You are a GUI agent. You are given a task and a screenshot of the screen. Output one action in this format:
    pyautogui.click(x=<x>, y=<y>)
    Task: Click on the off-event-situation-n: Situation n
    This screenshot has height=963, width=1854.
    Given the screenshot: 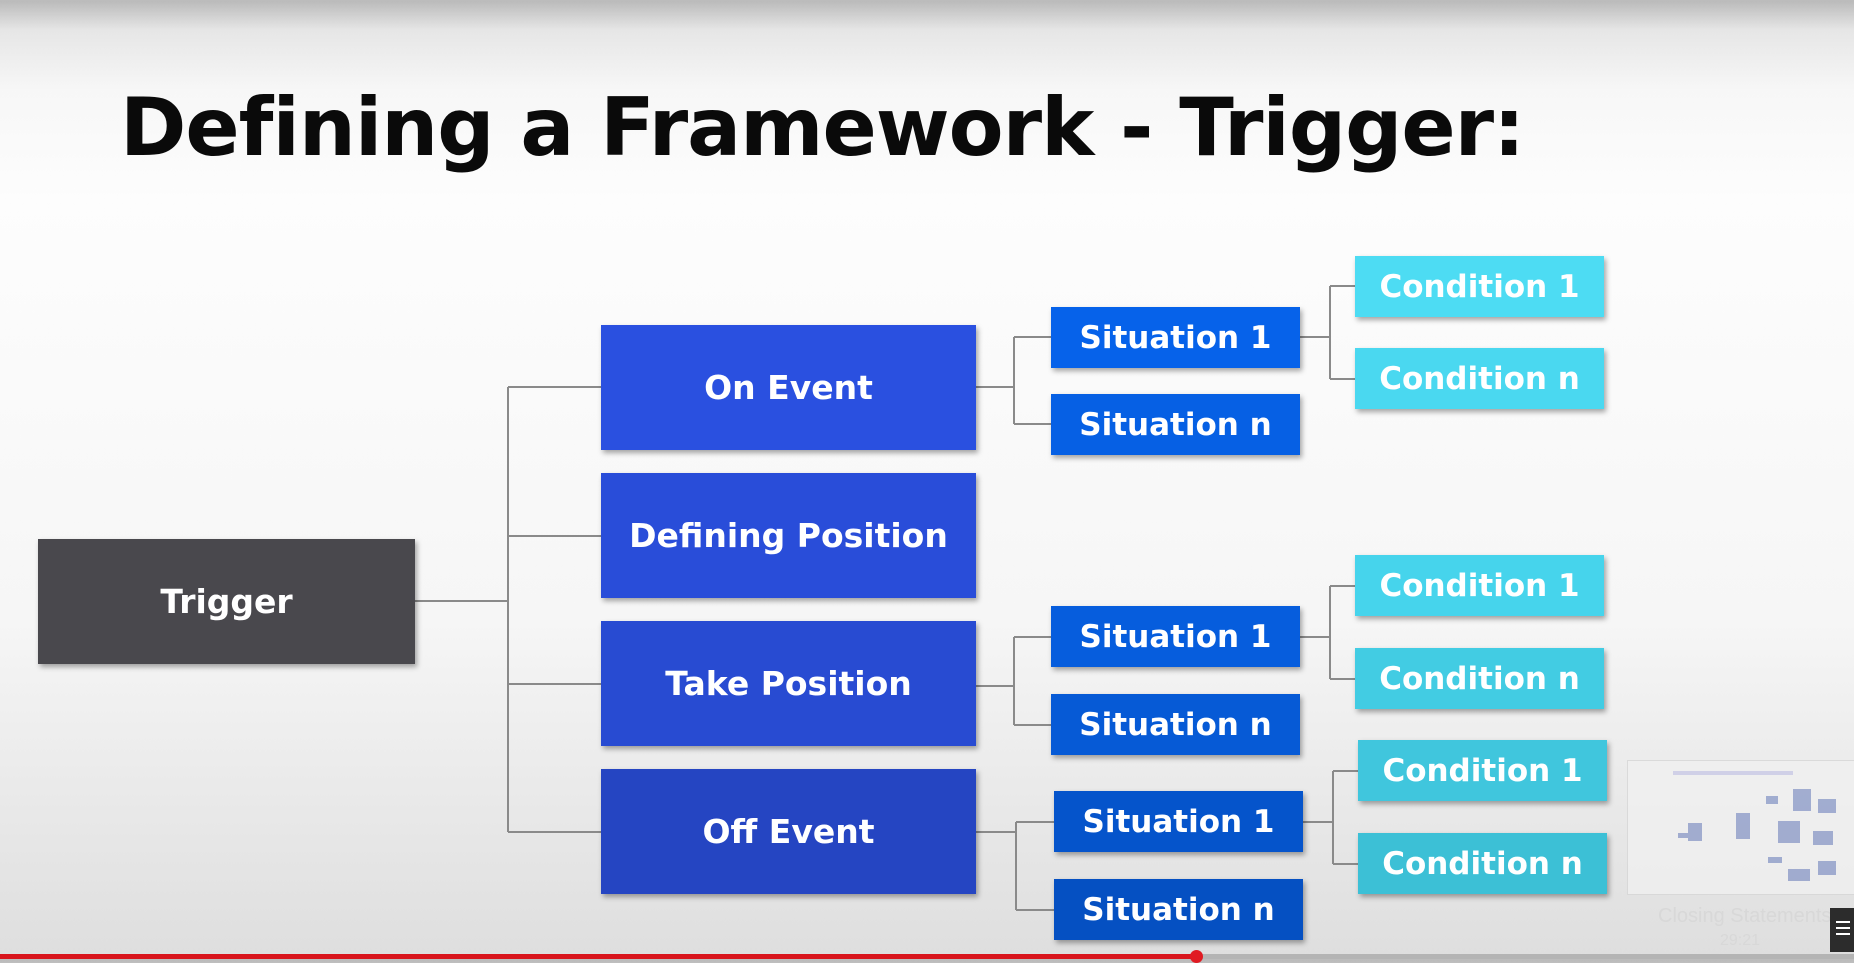 What is the action you would take?
    pyautogui.click(x=1178, y=909)
    